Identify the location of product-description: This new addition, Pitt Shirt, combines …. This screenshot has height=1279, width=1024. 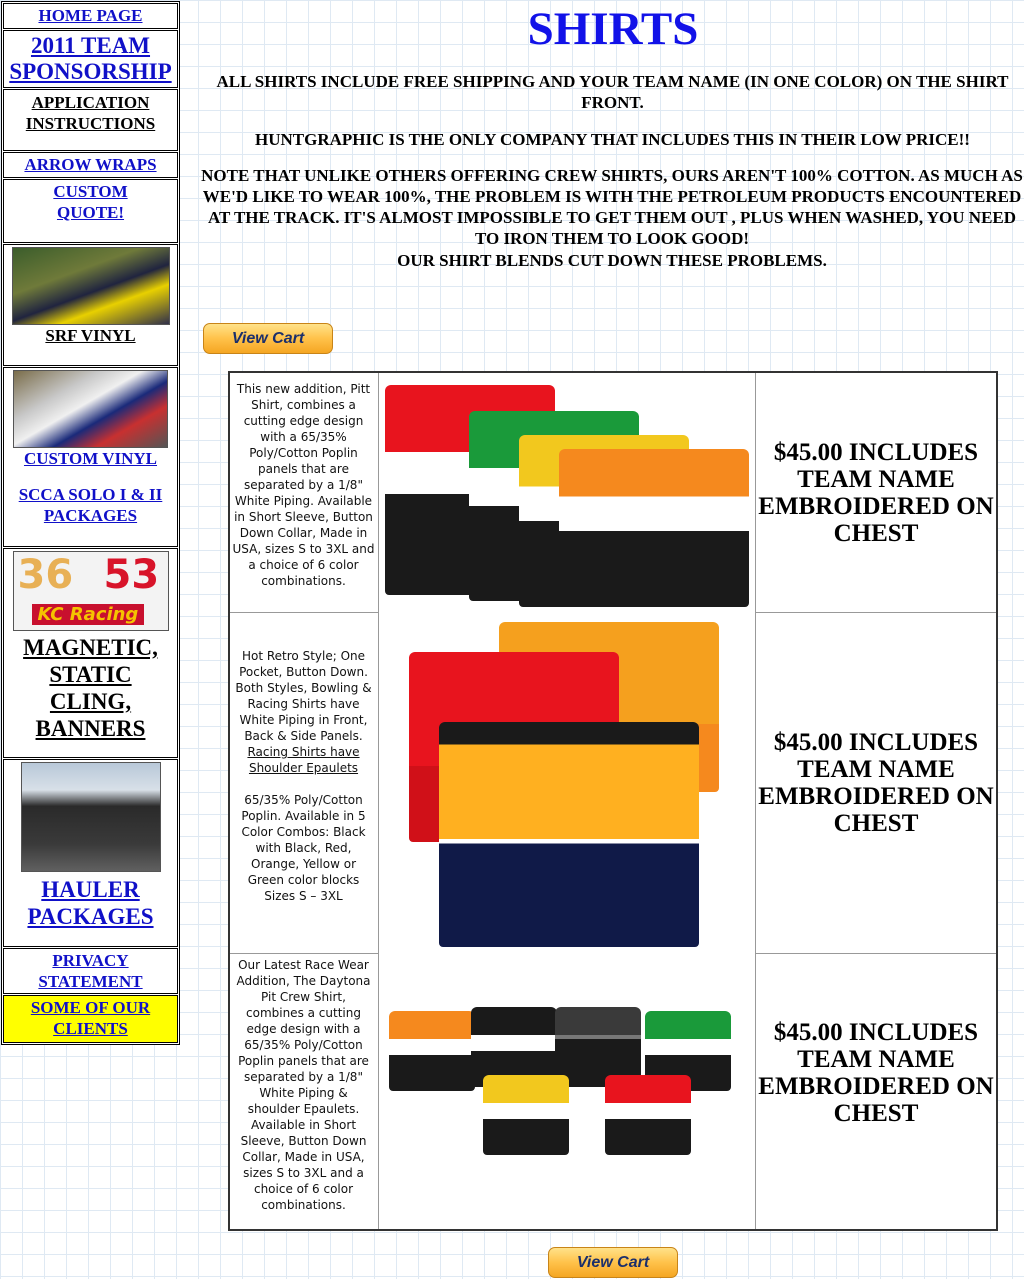
(303, 485).